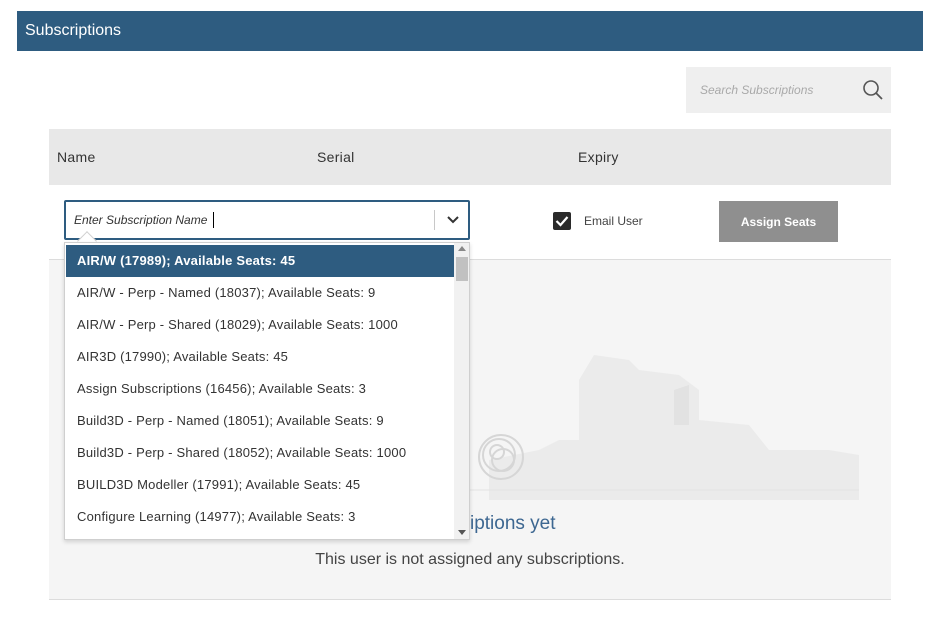 This screenshot has height=627, width=938. Describe the element at coordinates (470, 157) in the screenshot. I see `table-header: Name Serial Expiry` at that location.